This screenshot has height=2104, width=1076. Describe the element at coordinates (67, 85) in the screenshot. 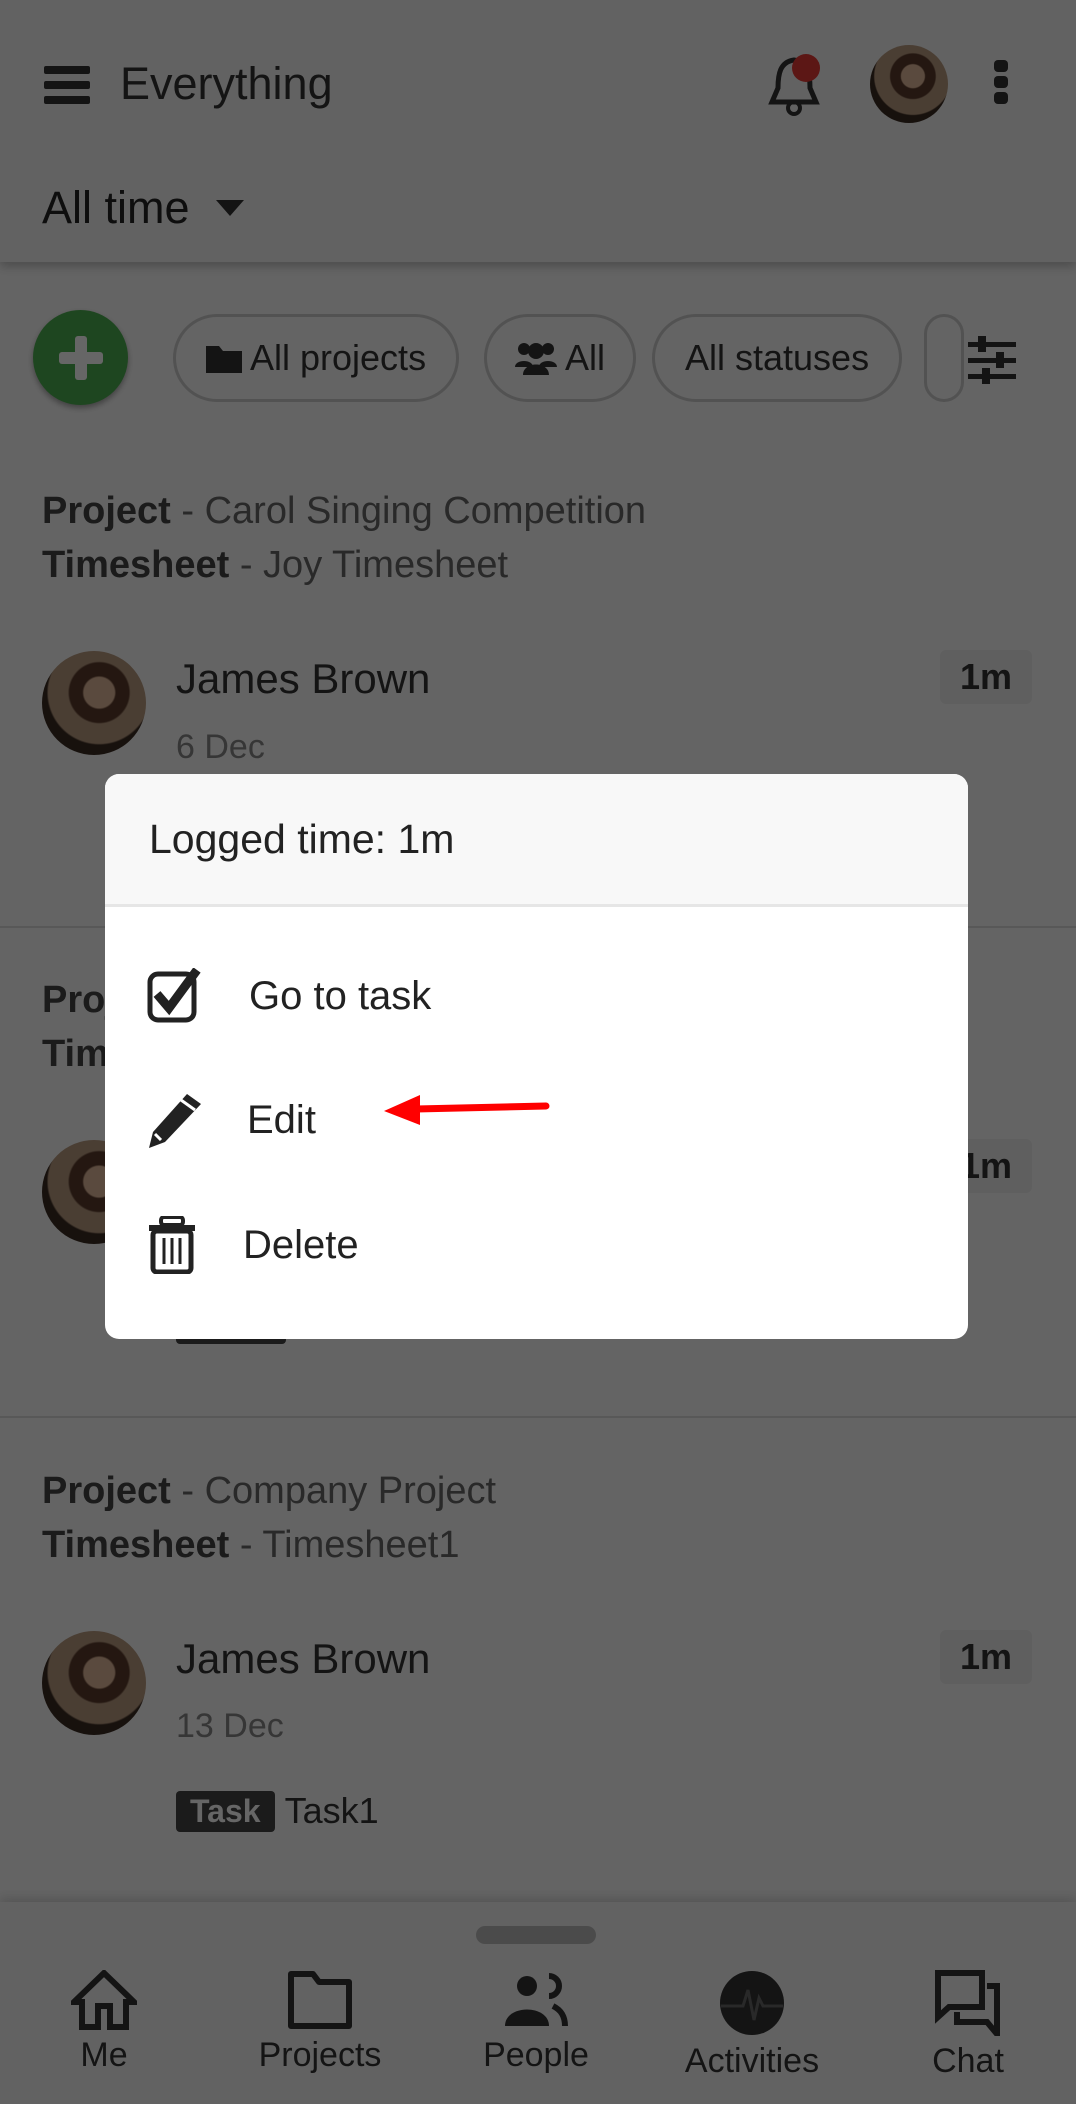

I see `hamburger-icon` at that location.